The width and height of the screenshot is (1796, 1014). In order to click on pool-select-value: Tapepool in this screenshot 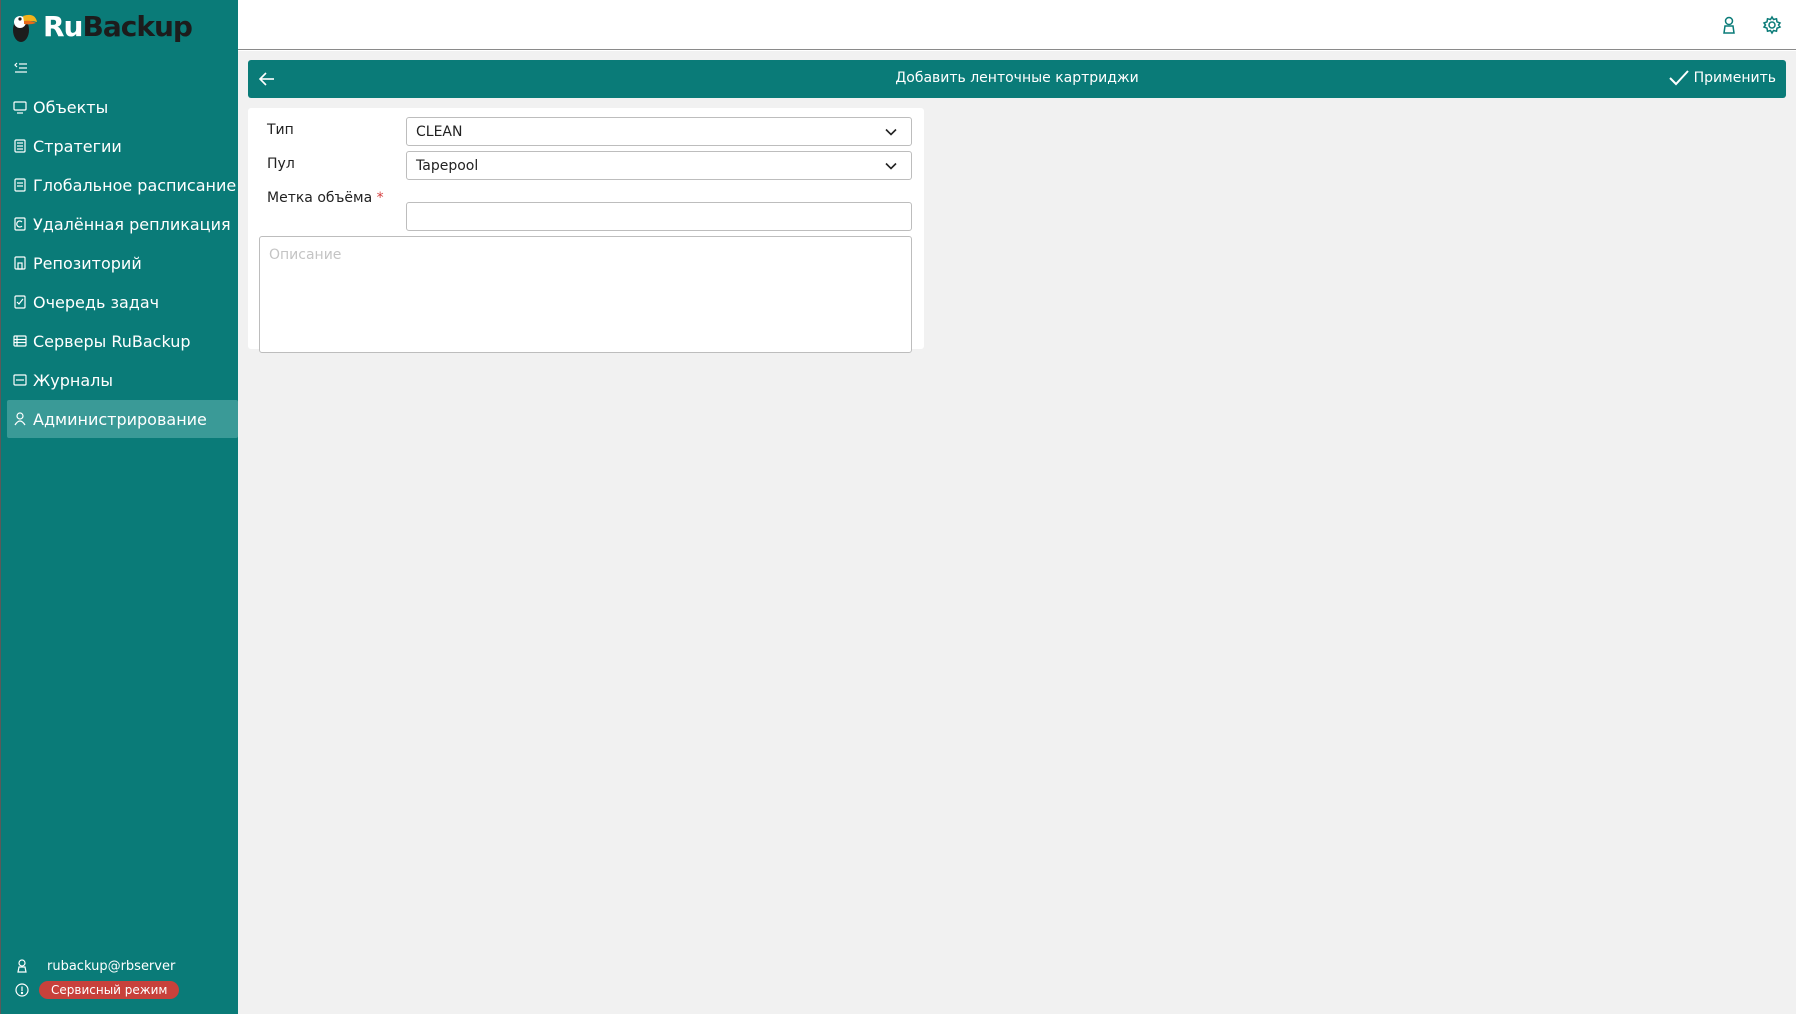, I will do `click(447, 166)`.